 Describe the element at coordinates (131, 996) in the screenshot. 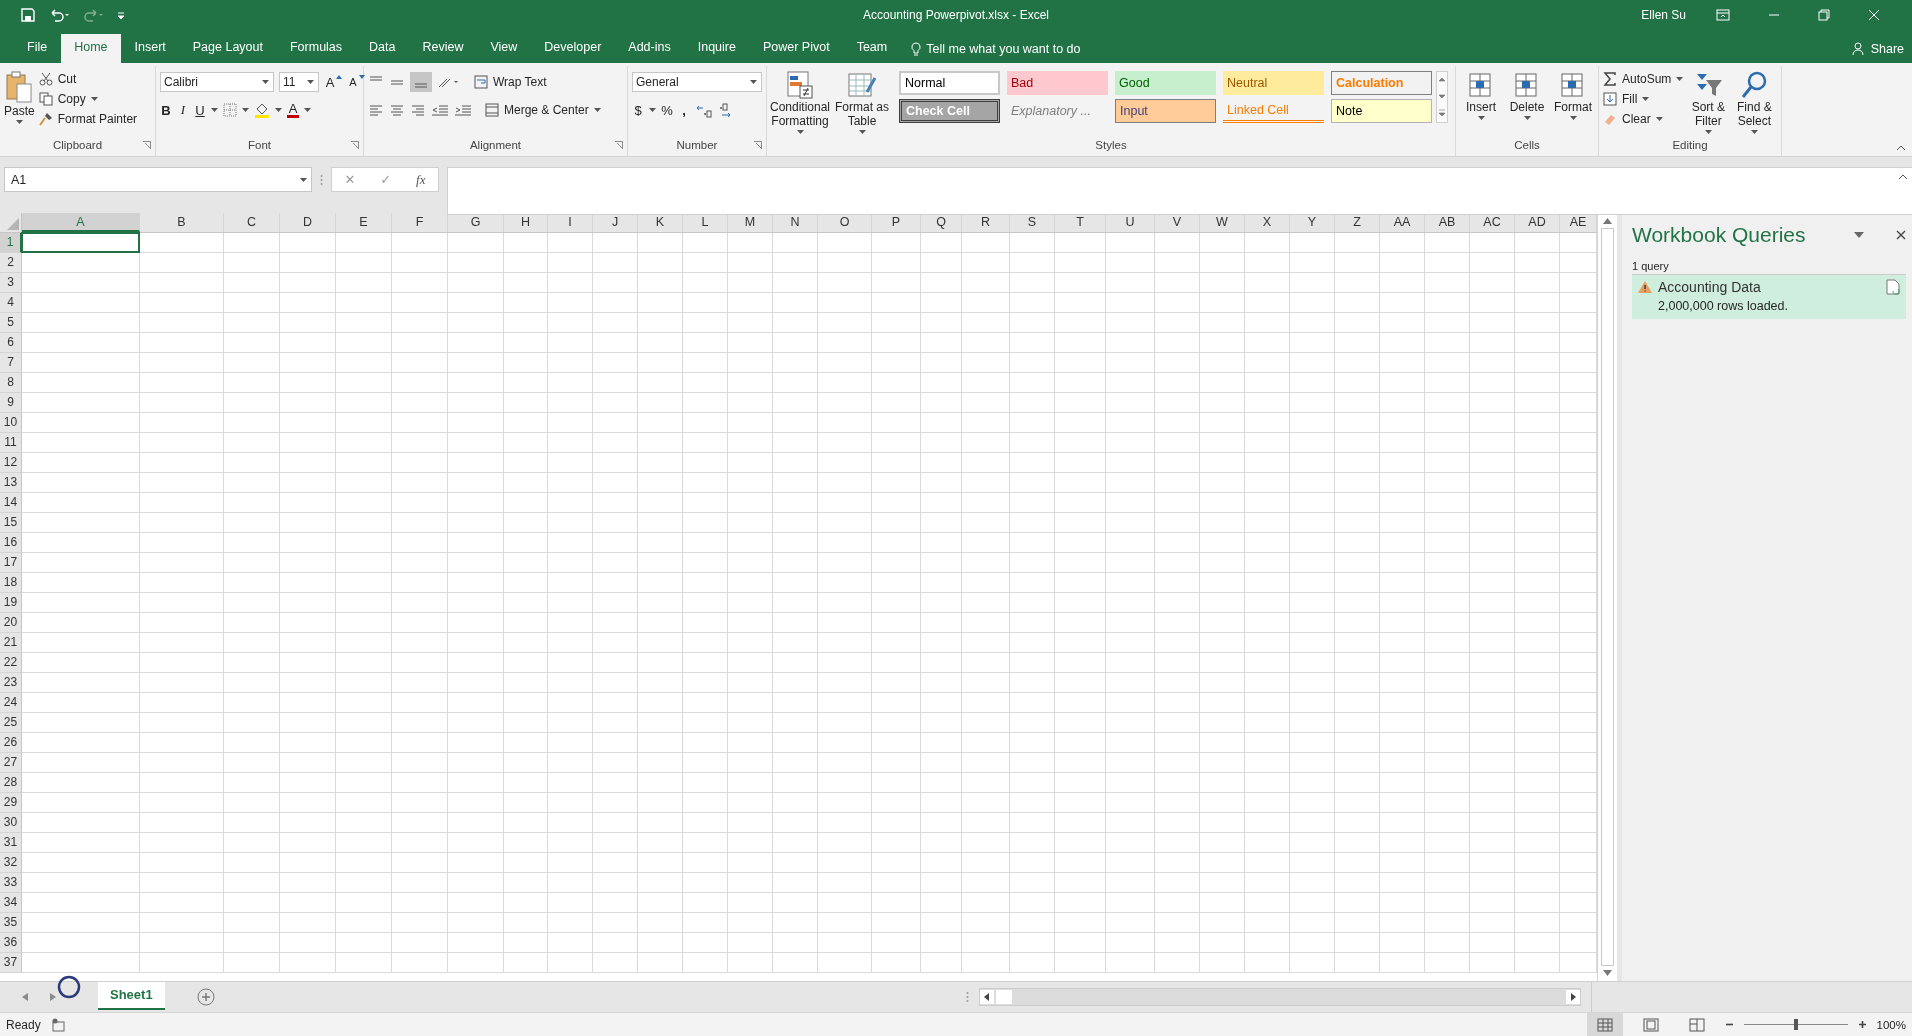

I see `sheet-tab: Sheet1` at that location.